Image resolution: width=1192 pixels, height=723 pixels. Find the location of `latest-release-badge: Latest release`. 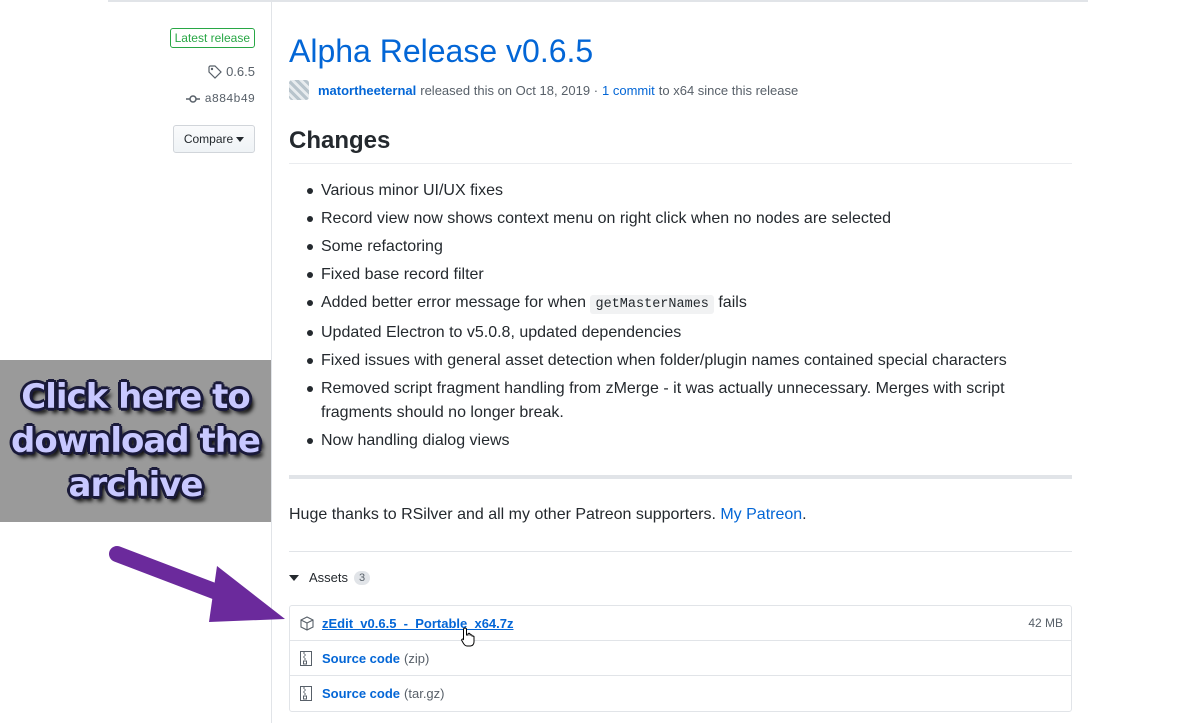

latest-release-badge: Latest release is located at coordinates (212, 38).